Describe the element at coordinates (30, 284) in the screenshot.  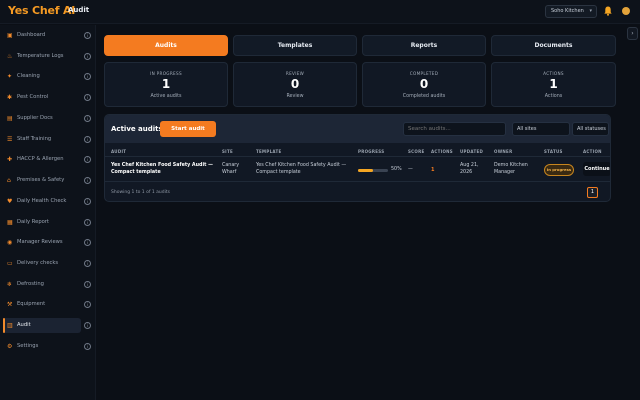
I see `sidebar-item-label: Defrosting` at that location.